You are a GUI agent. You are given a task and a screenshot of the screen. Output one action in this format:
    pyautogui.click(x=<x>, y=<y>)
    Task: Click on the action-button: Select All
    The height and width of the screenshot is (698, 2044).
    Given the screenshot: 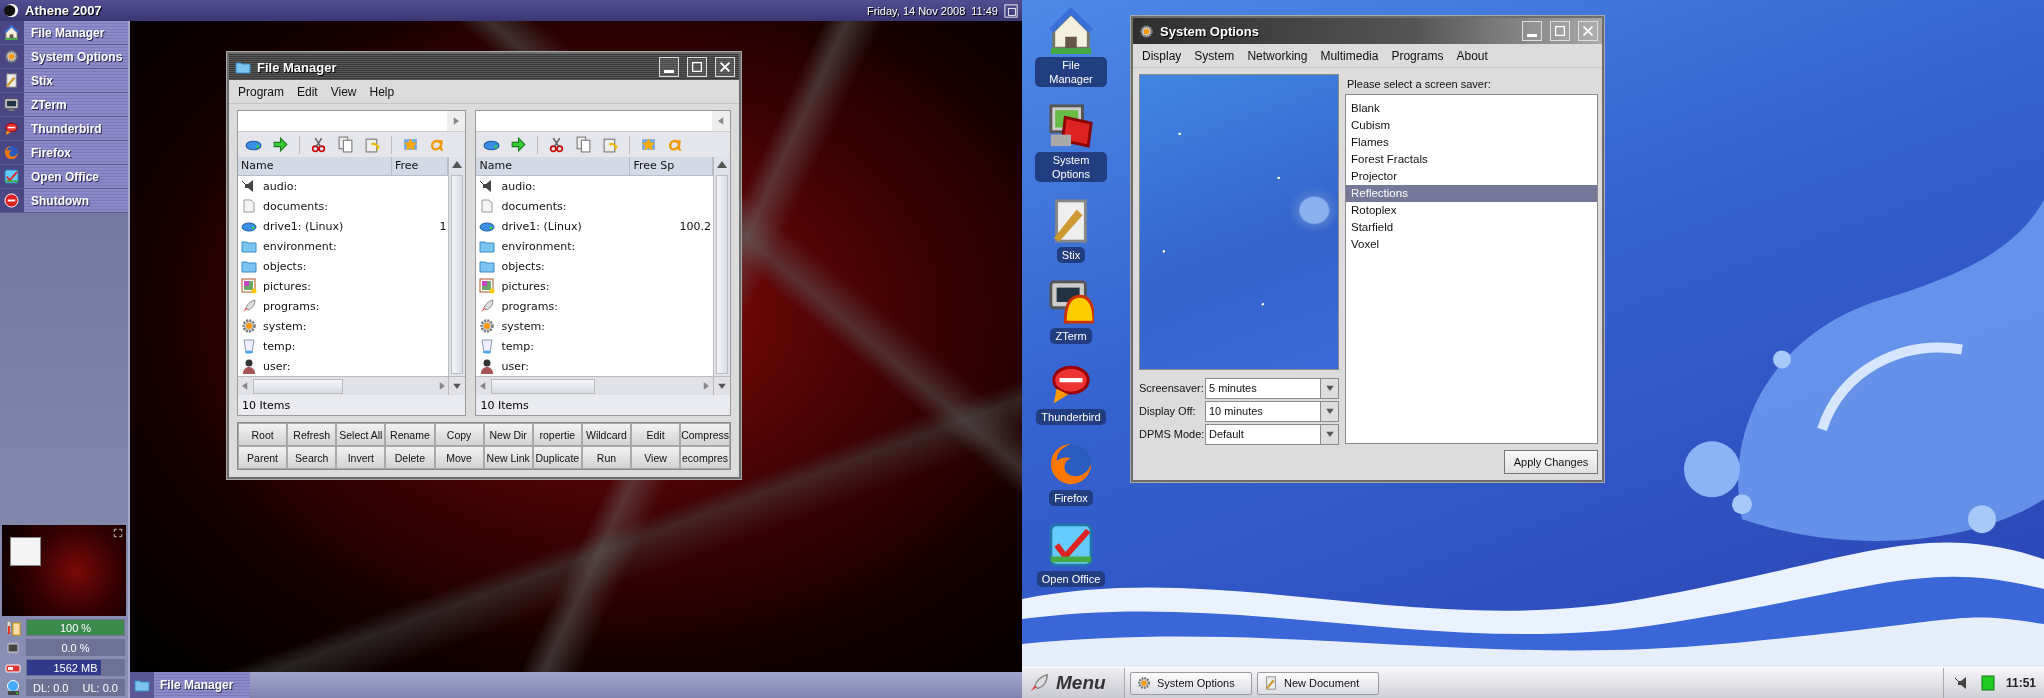 What is the action you would take?
    pyautogui.click(x=361, y=434)
    